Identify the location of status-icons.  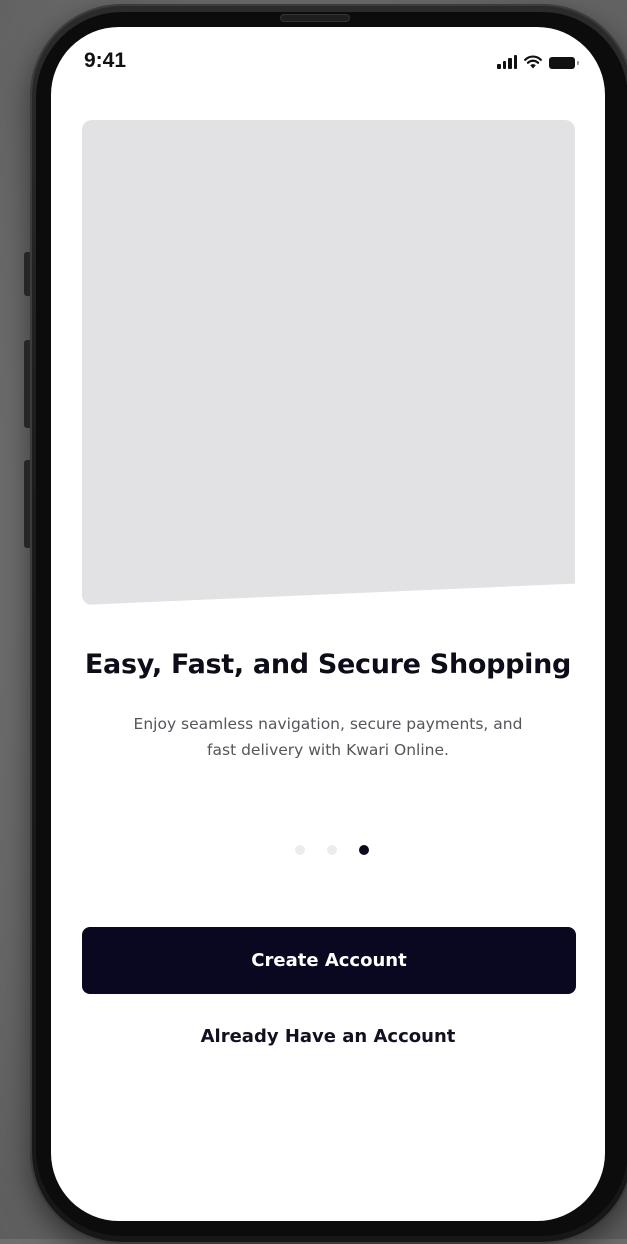
(538, 62).